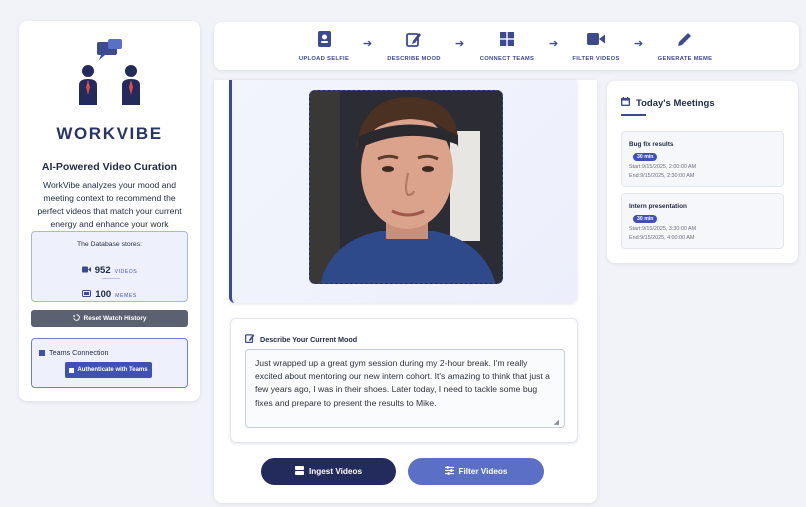 The image size is (806, 507). What do you see at coordinates (324, 59) in the screenshot?
I see `step-label: UPLOAD SELFIE` at bounding box center [324, 59].